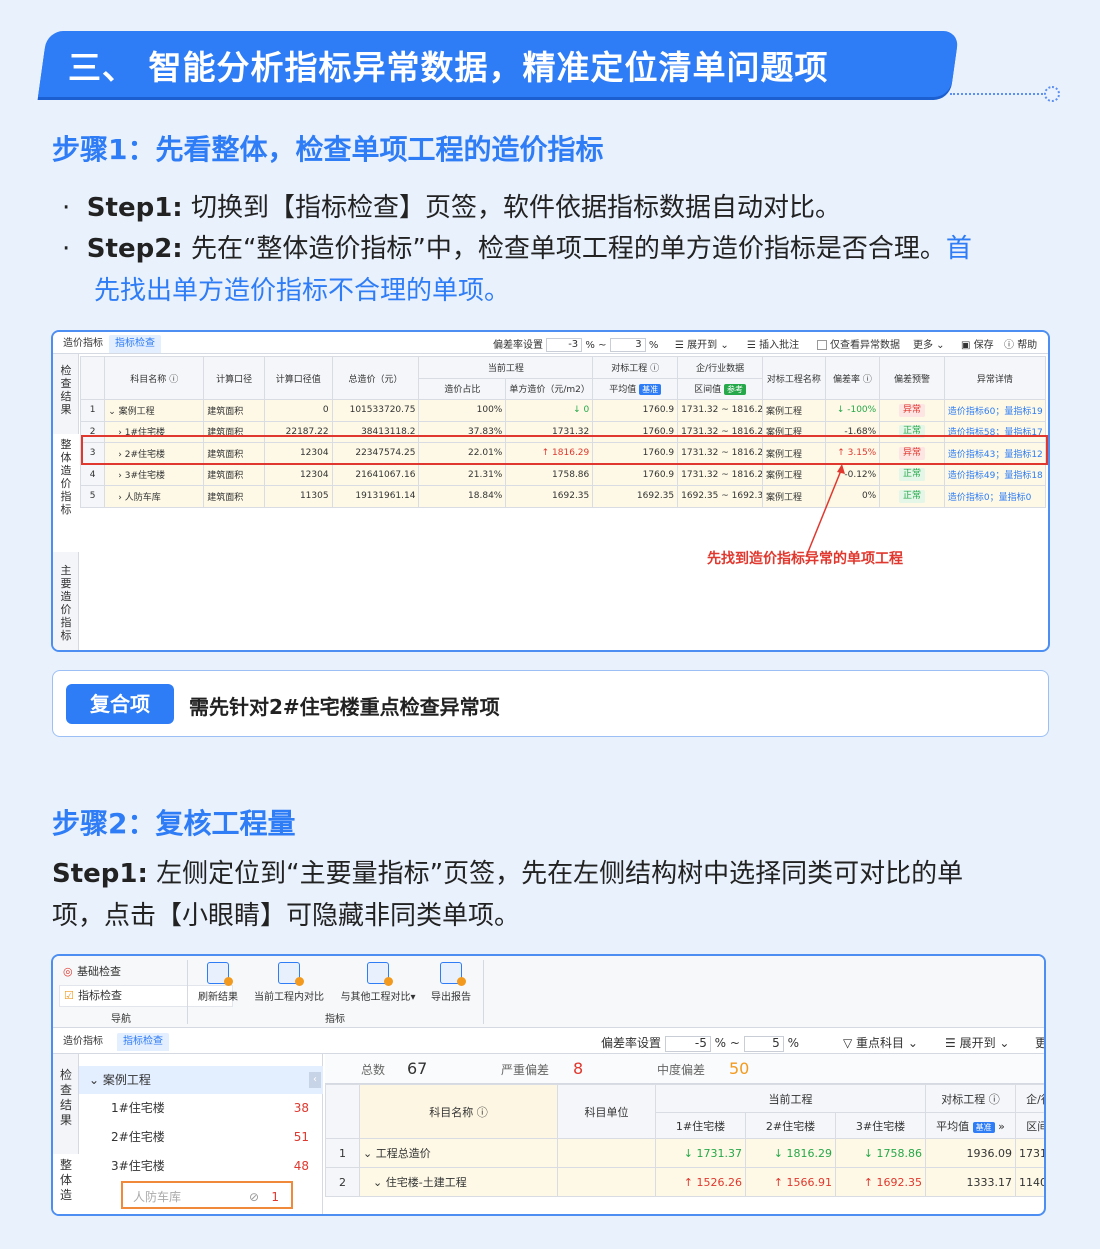 The height and width of the screenshot is (1249, 1100). I want to click on severe-count: 8, so click(578, 1068).